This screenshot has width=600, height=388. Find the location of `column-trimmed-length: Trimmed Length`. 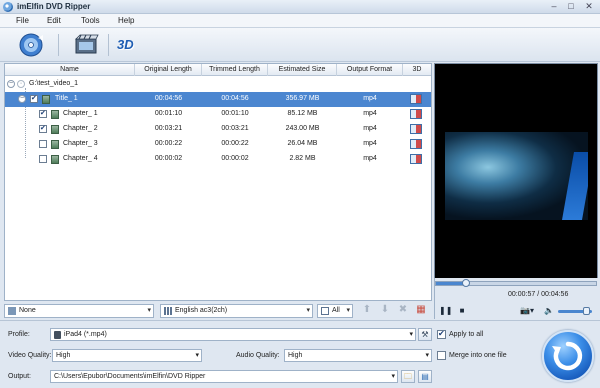

column-trimmed-length: Trimmed Length is located at coordinates (235, 70).